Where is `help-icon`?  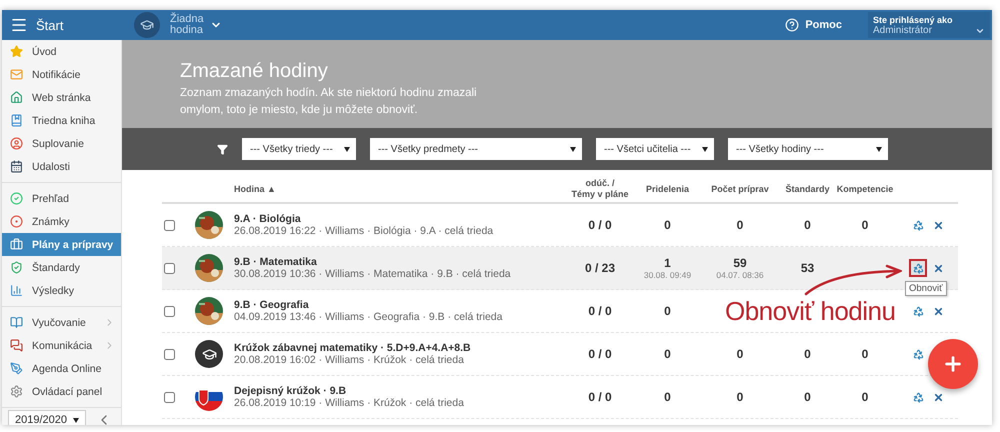 help-icon is located at coordinates (792, 25).